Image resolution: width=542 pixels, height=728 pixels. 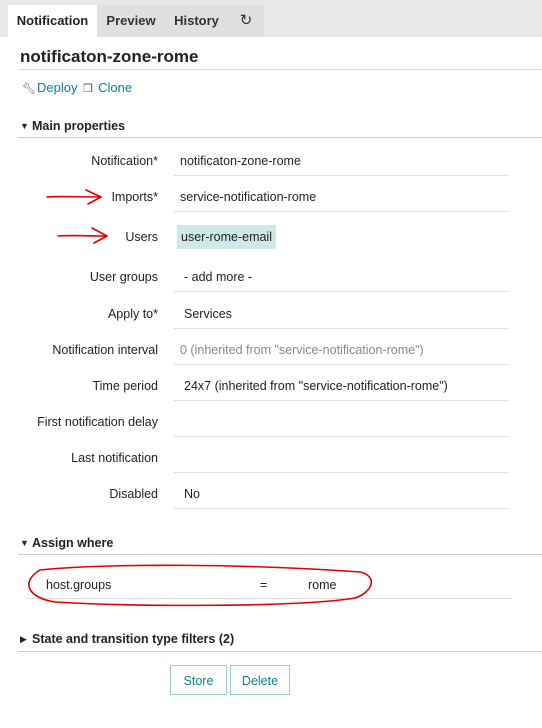 What do you see at coordinates (341, 277) in the screenshot?
I see `user-groups-select: - add more -` at bounding box center [341, 277].